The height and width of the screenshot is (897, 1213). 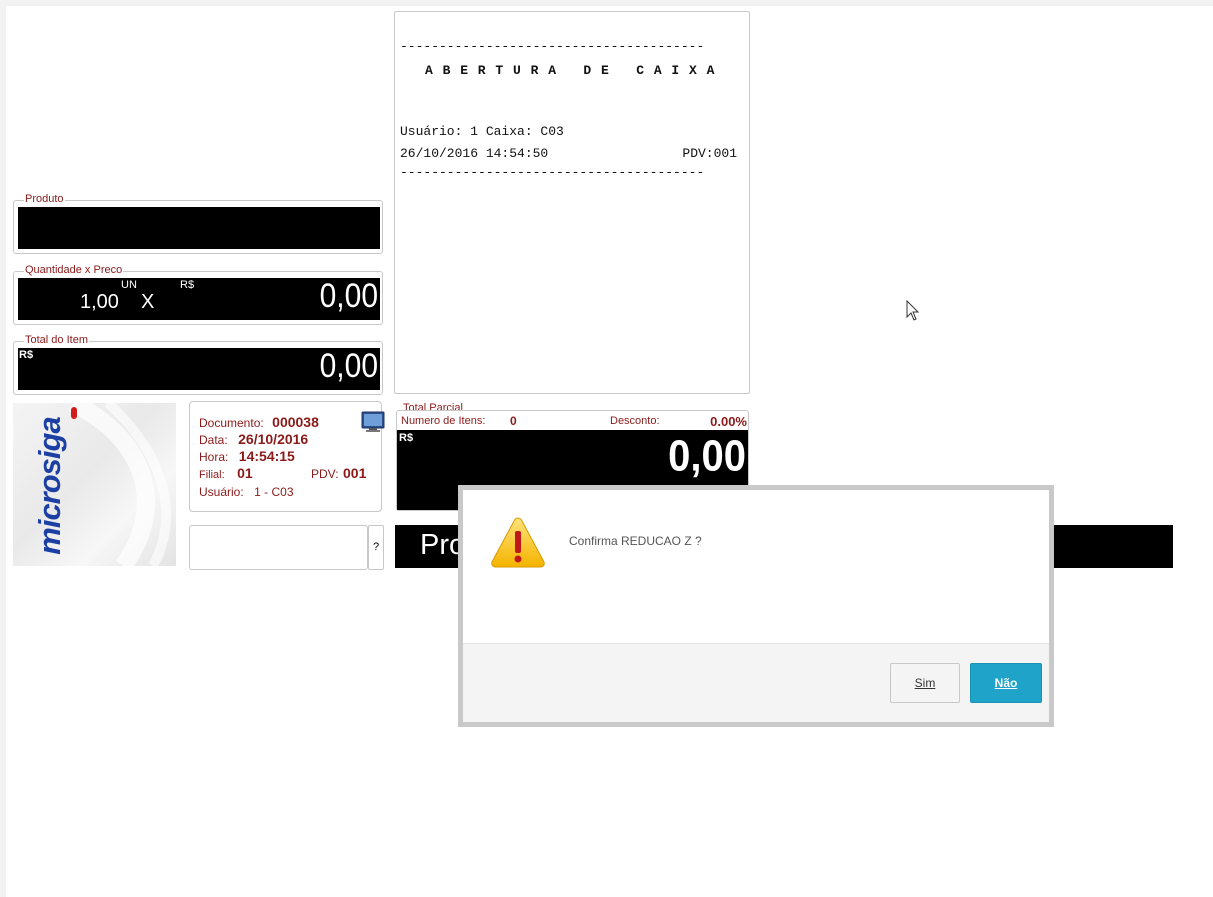 I want to click on usuario-value: 1 - C03, so click(x=274, y=492).